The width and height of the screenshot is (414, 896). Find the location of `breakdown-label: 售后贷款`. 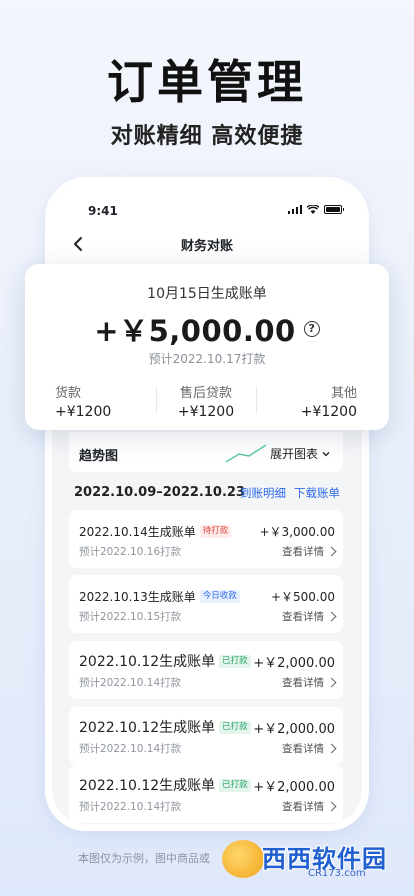

breakdown-label: 售后贷款 is located at coordinates (206, 393).